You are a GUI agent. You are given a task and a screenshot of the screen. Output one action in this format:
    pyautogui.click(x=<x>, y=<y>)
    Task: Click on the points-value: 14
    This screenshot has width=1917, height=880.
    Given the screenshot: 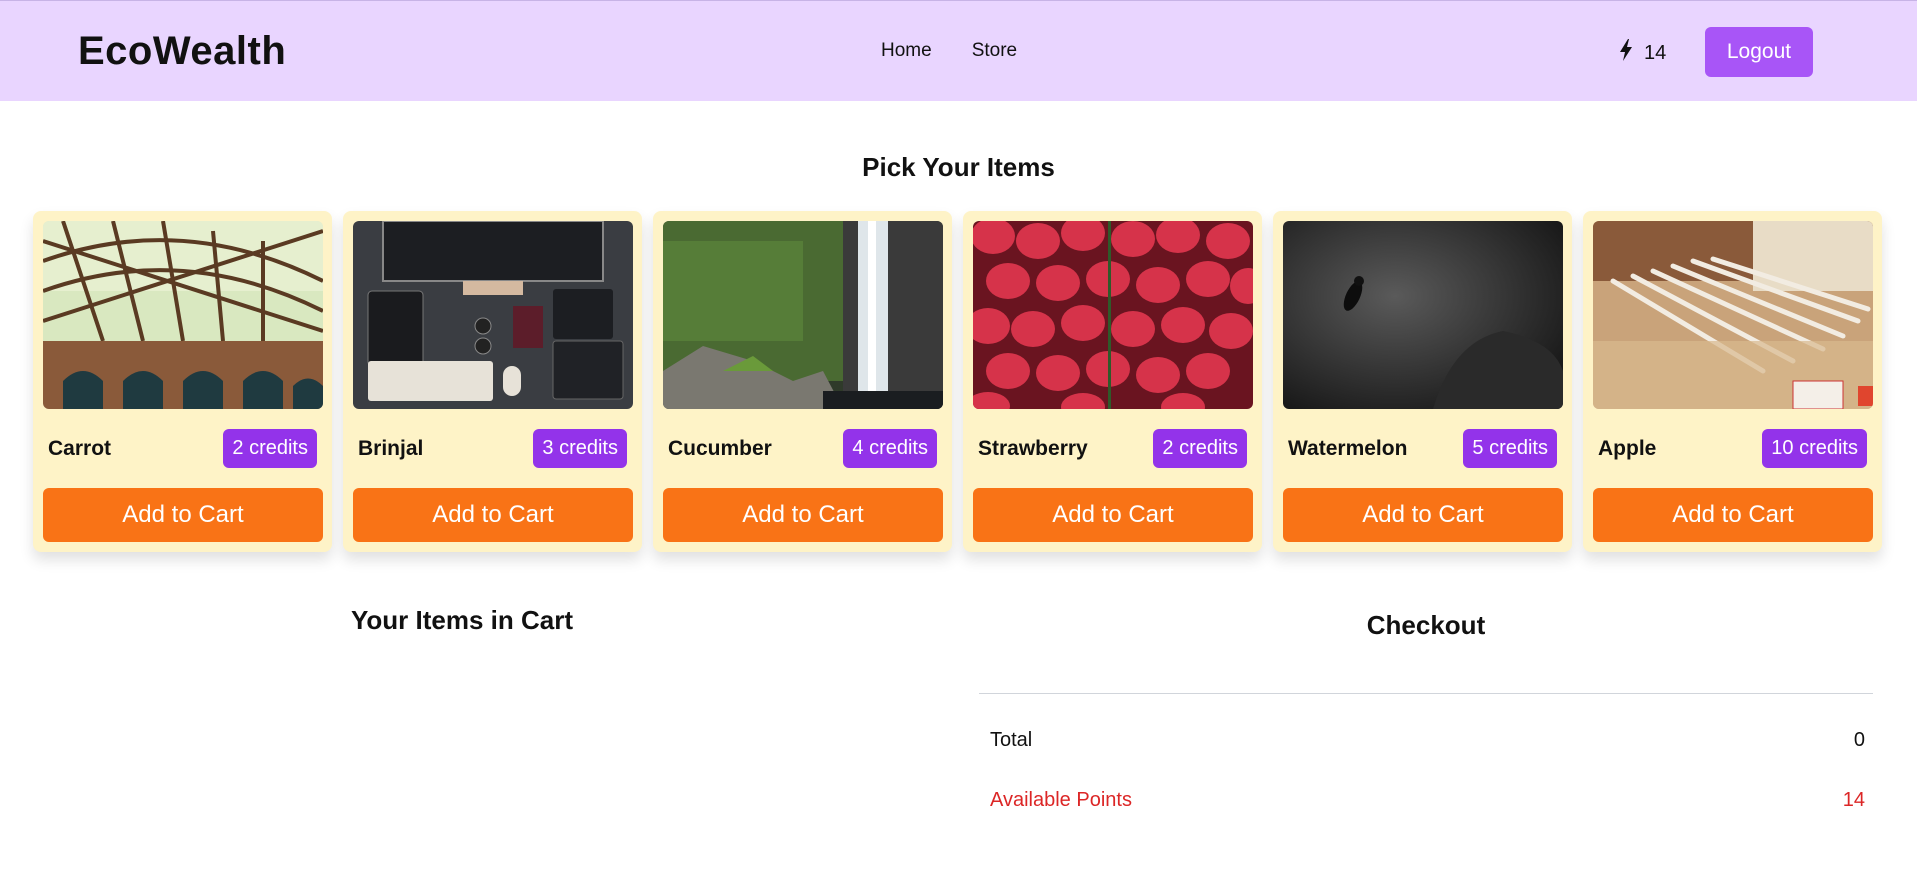 What is the action you would take?
    pyautogui.click(x=1655, y=52)
    